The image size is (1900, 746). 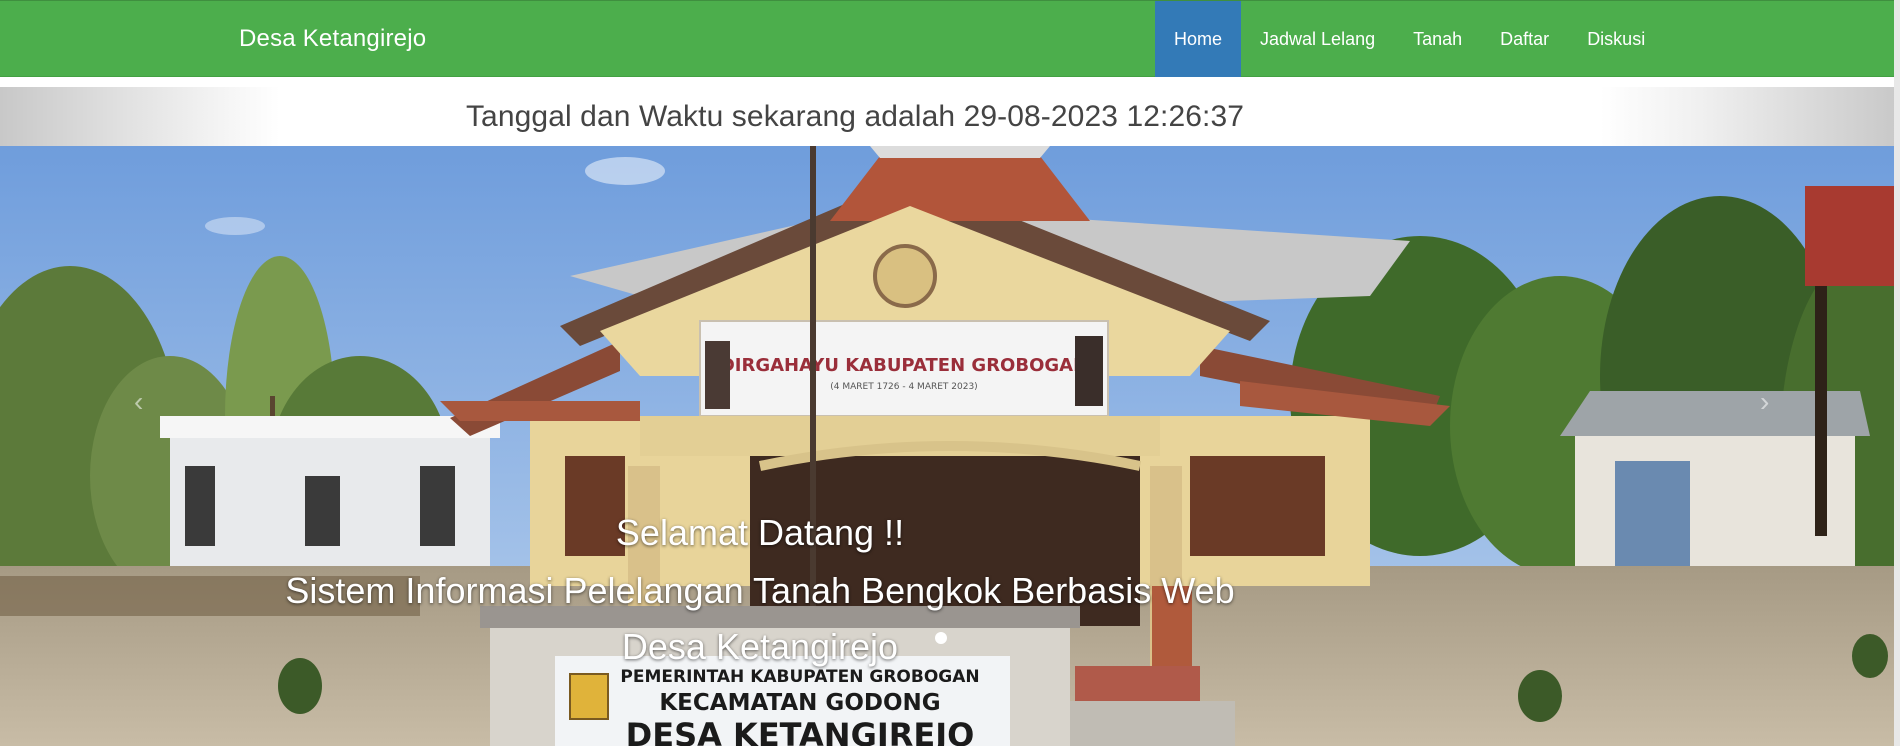 I want to click on banner-text: DIRGAHAYU KABUPATEN GROBOGAN, so click(x=904, y=365).